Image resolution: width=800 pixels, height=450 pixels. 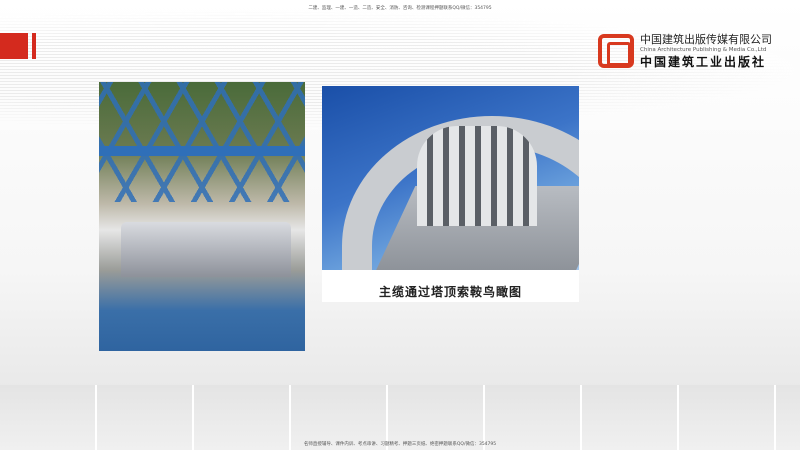 What do you see at coordinates (34, 46) in the screenshot?
I see `accent-bar-thin` at bounding box center [34, 46].